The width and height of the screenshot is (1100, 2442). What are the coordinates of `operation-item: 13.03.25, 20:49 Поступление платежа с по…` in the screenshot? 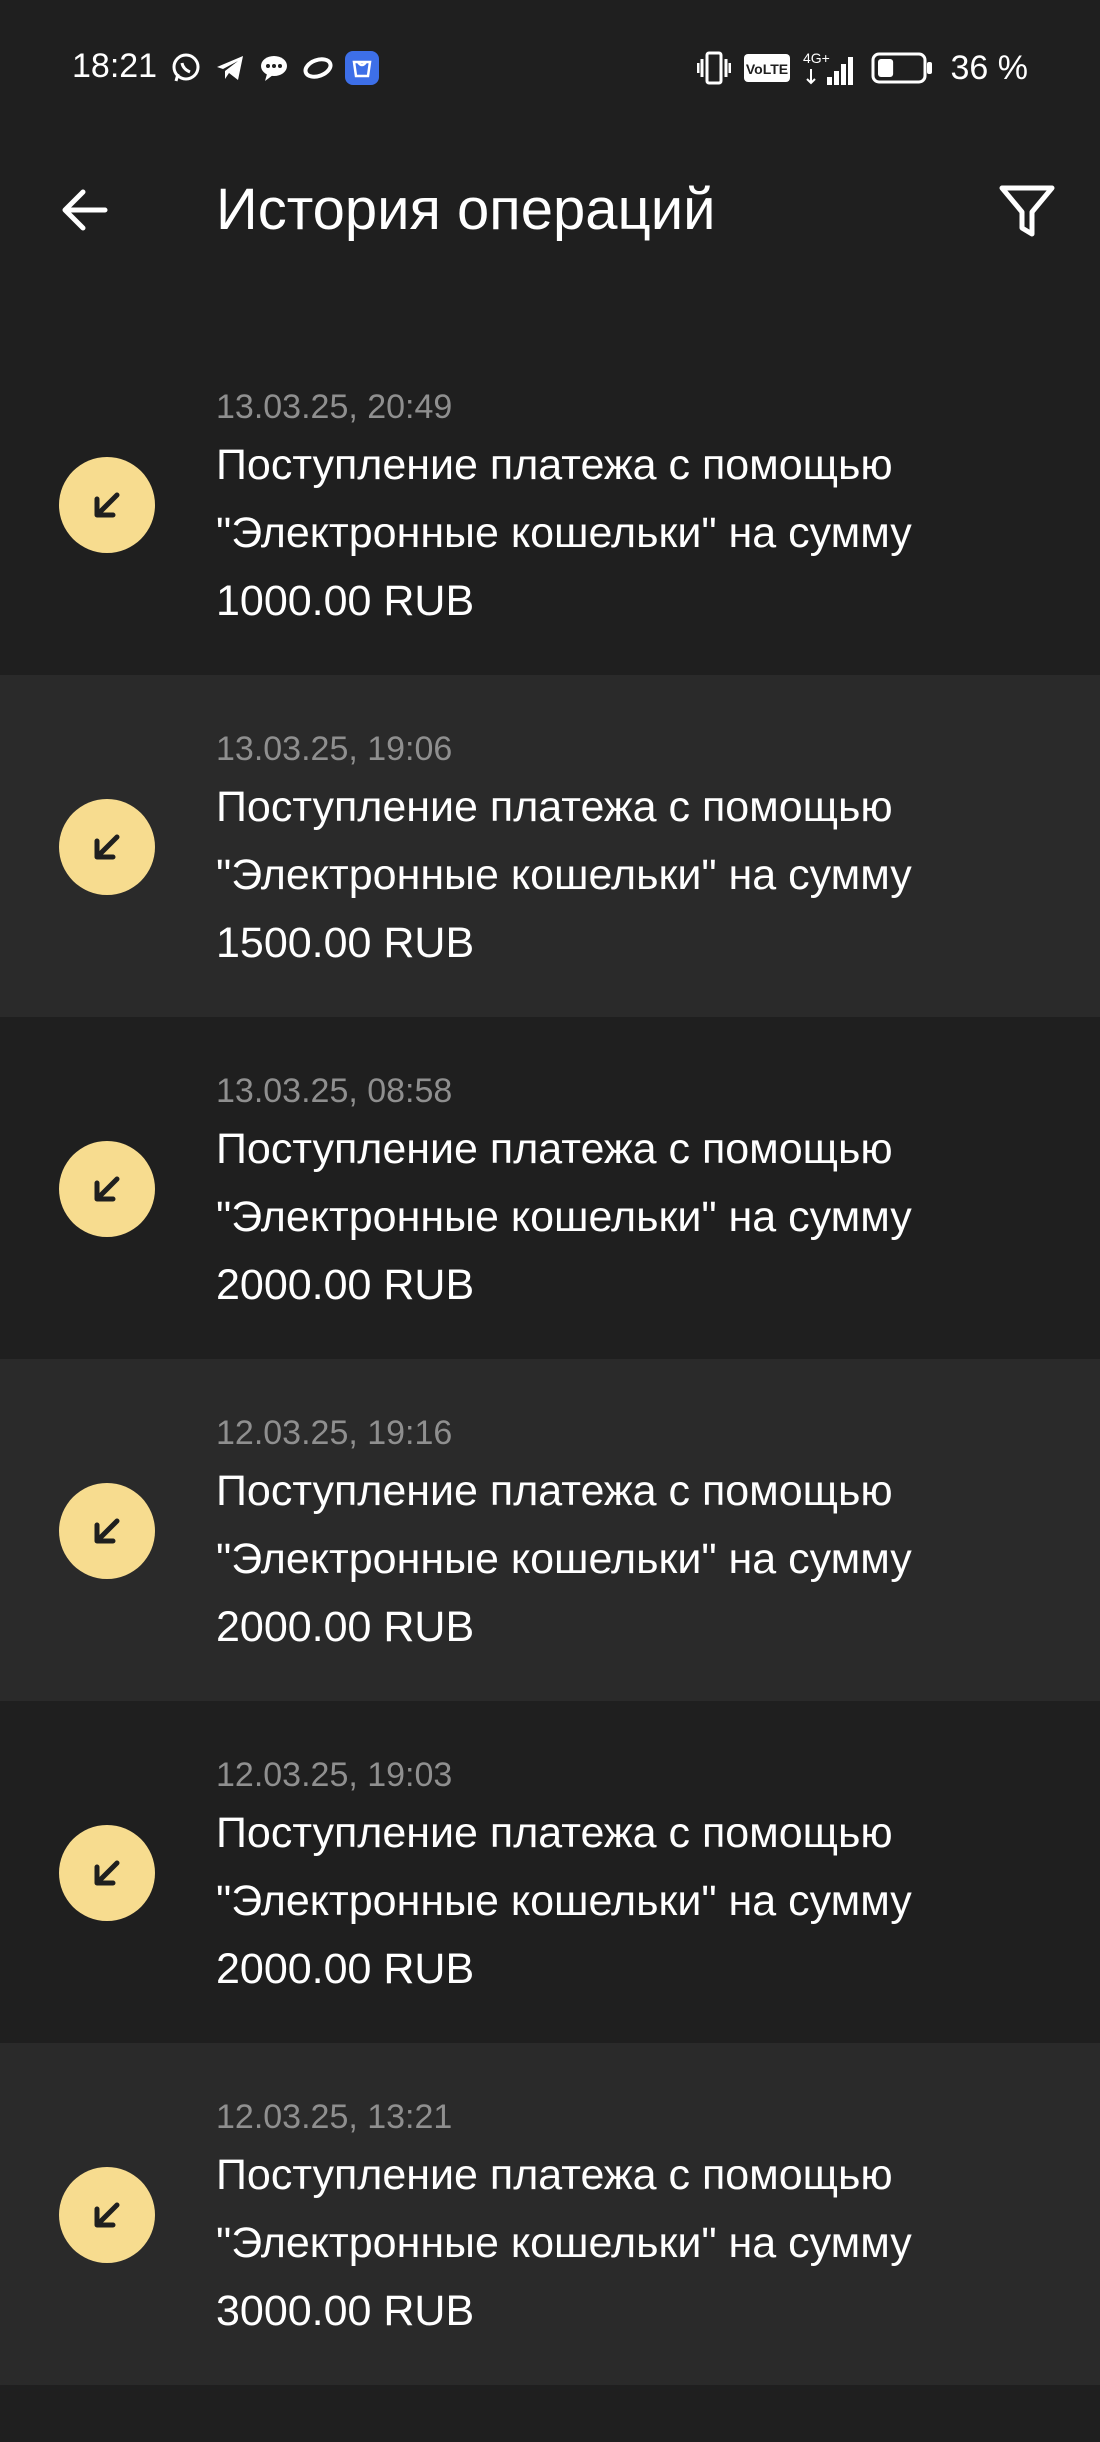 It's located at (550, 504).